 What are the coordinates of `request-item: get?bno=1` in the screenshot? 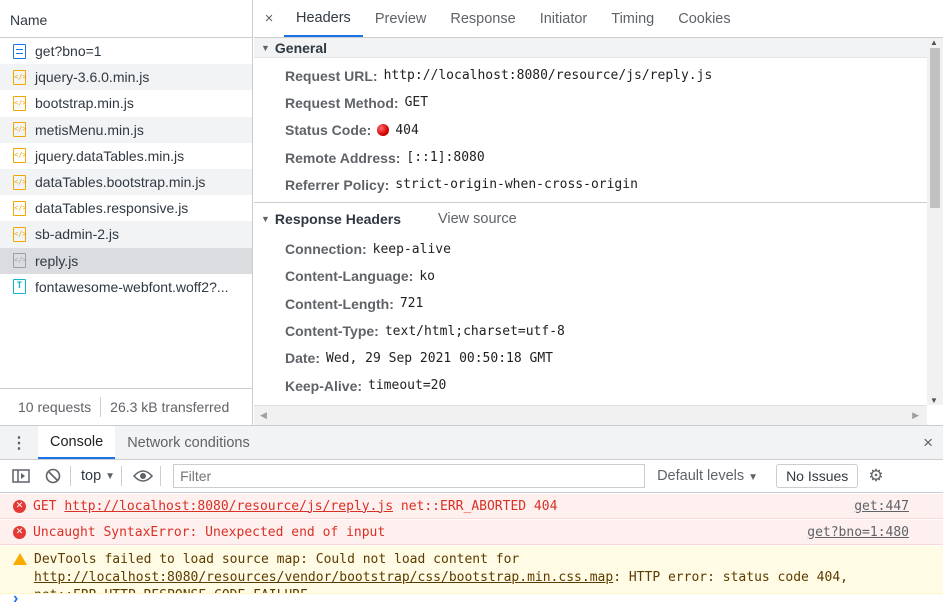 It's located at (126, 51).